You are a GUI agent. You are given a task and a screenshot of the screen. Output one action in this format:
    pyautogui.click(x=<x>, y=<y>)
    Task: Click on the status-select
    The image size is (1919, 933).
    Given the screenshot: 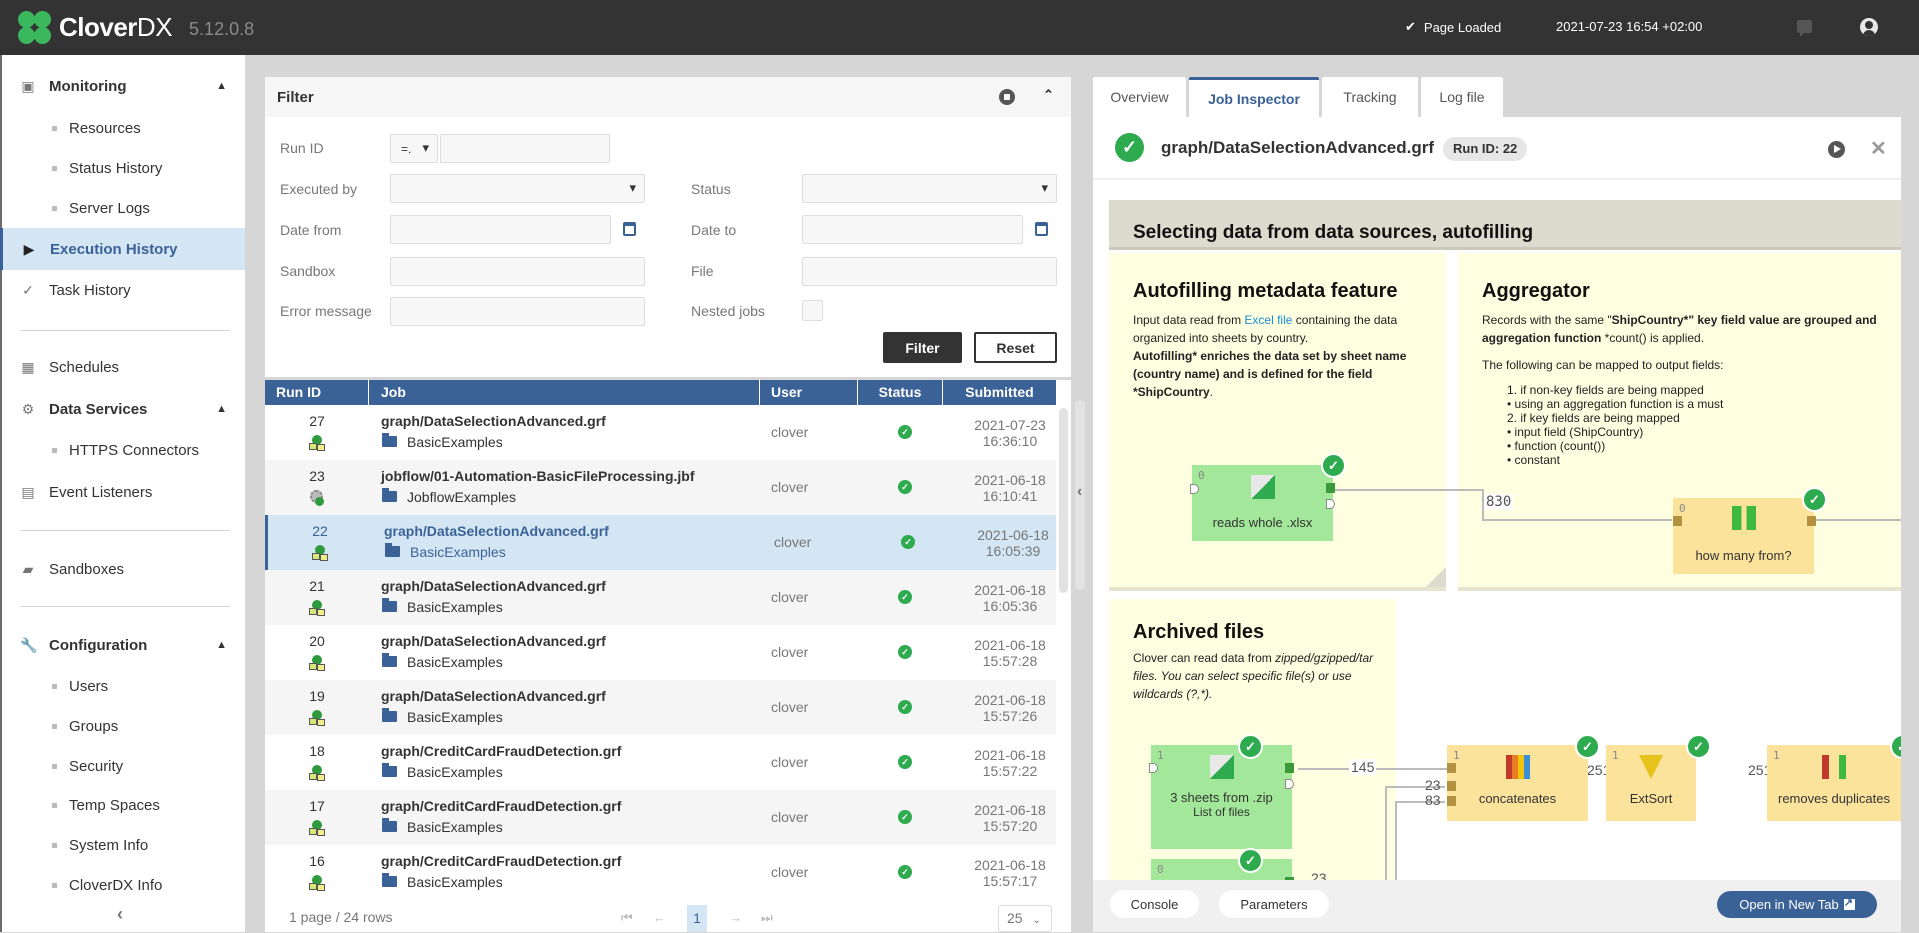 What is the action you would take?
    pyautogui.click(x=929, y=188)
    